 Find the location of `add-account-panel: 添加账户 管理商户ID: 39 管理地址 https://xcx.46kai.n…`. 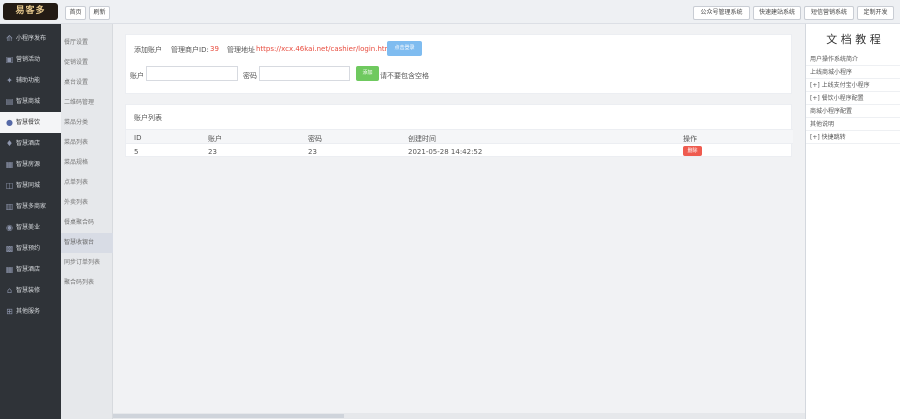

add-account-panel: 添加账户 管理商户ID: 39 管理地址 https://xcx.46kai.n… is located at coordinates (458, 64).